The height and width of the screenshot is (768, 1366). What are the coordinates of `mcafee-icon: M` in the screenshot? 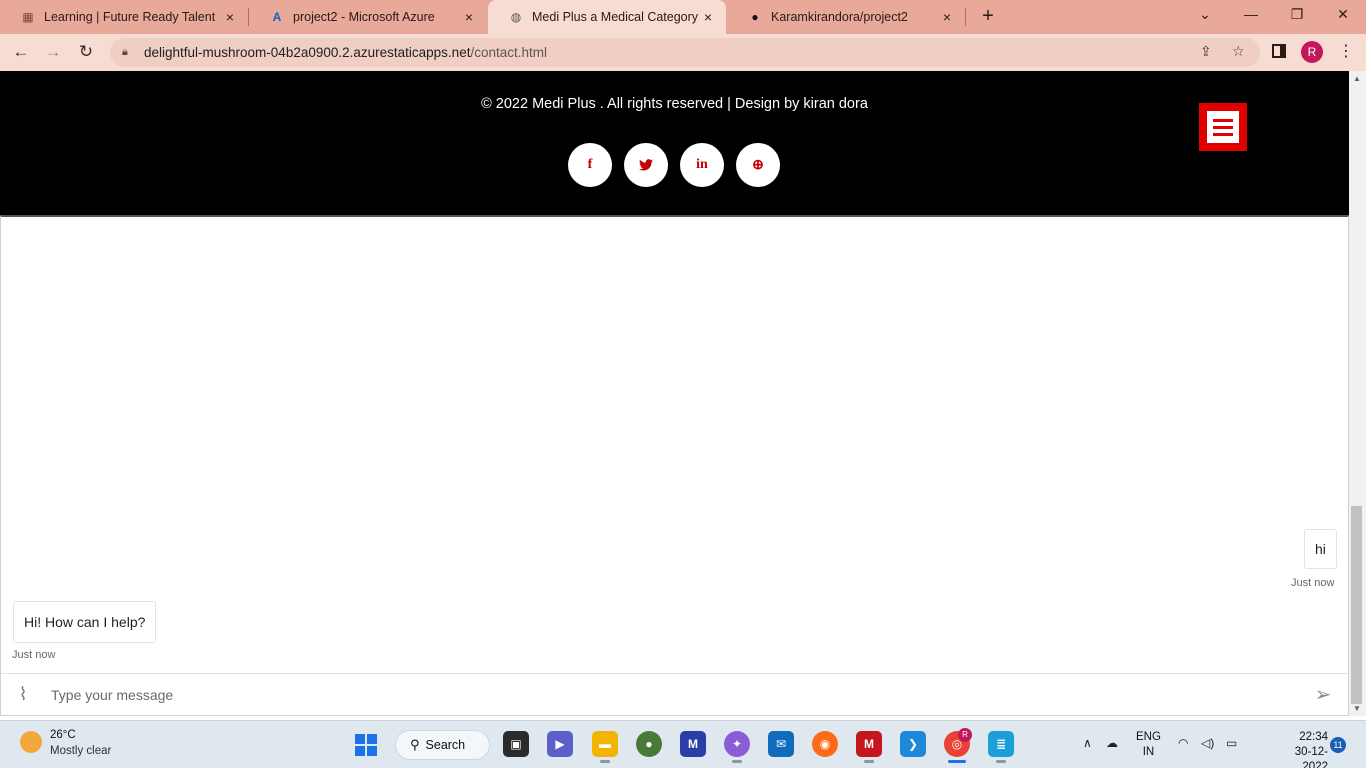 It's located at (869, 744).